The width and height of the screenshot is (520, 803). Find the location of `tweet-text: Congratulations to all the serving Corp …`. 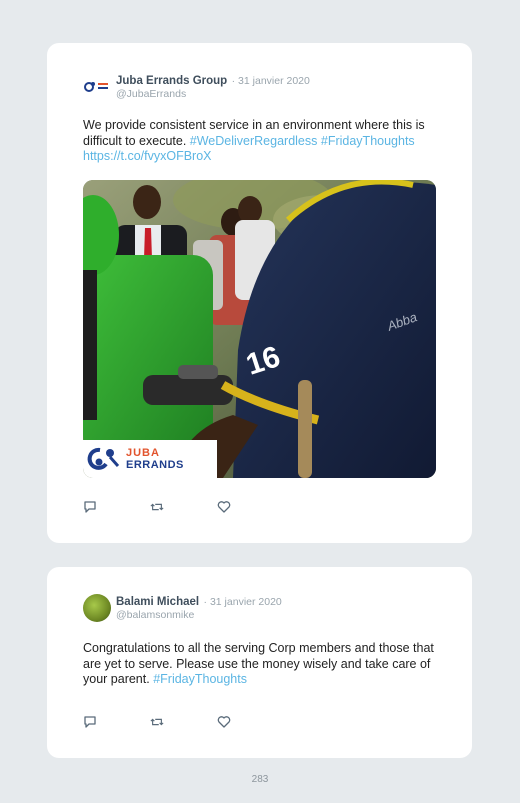

tweet-text: Congratulations to all the serving Corp … is located at coordinates (263, 664).